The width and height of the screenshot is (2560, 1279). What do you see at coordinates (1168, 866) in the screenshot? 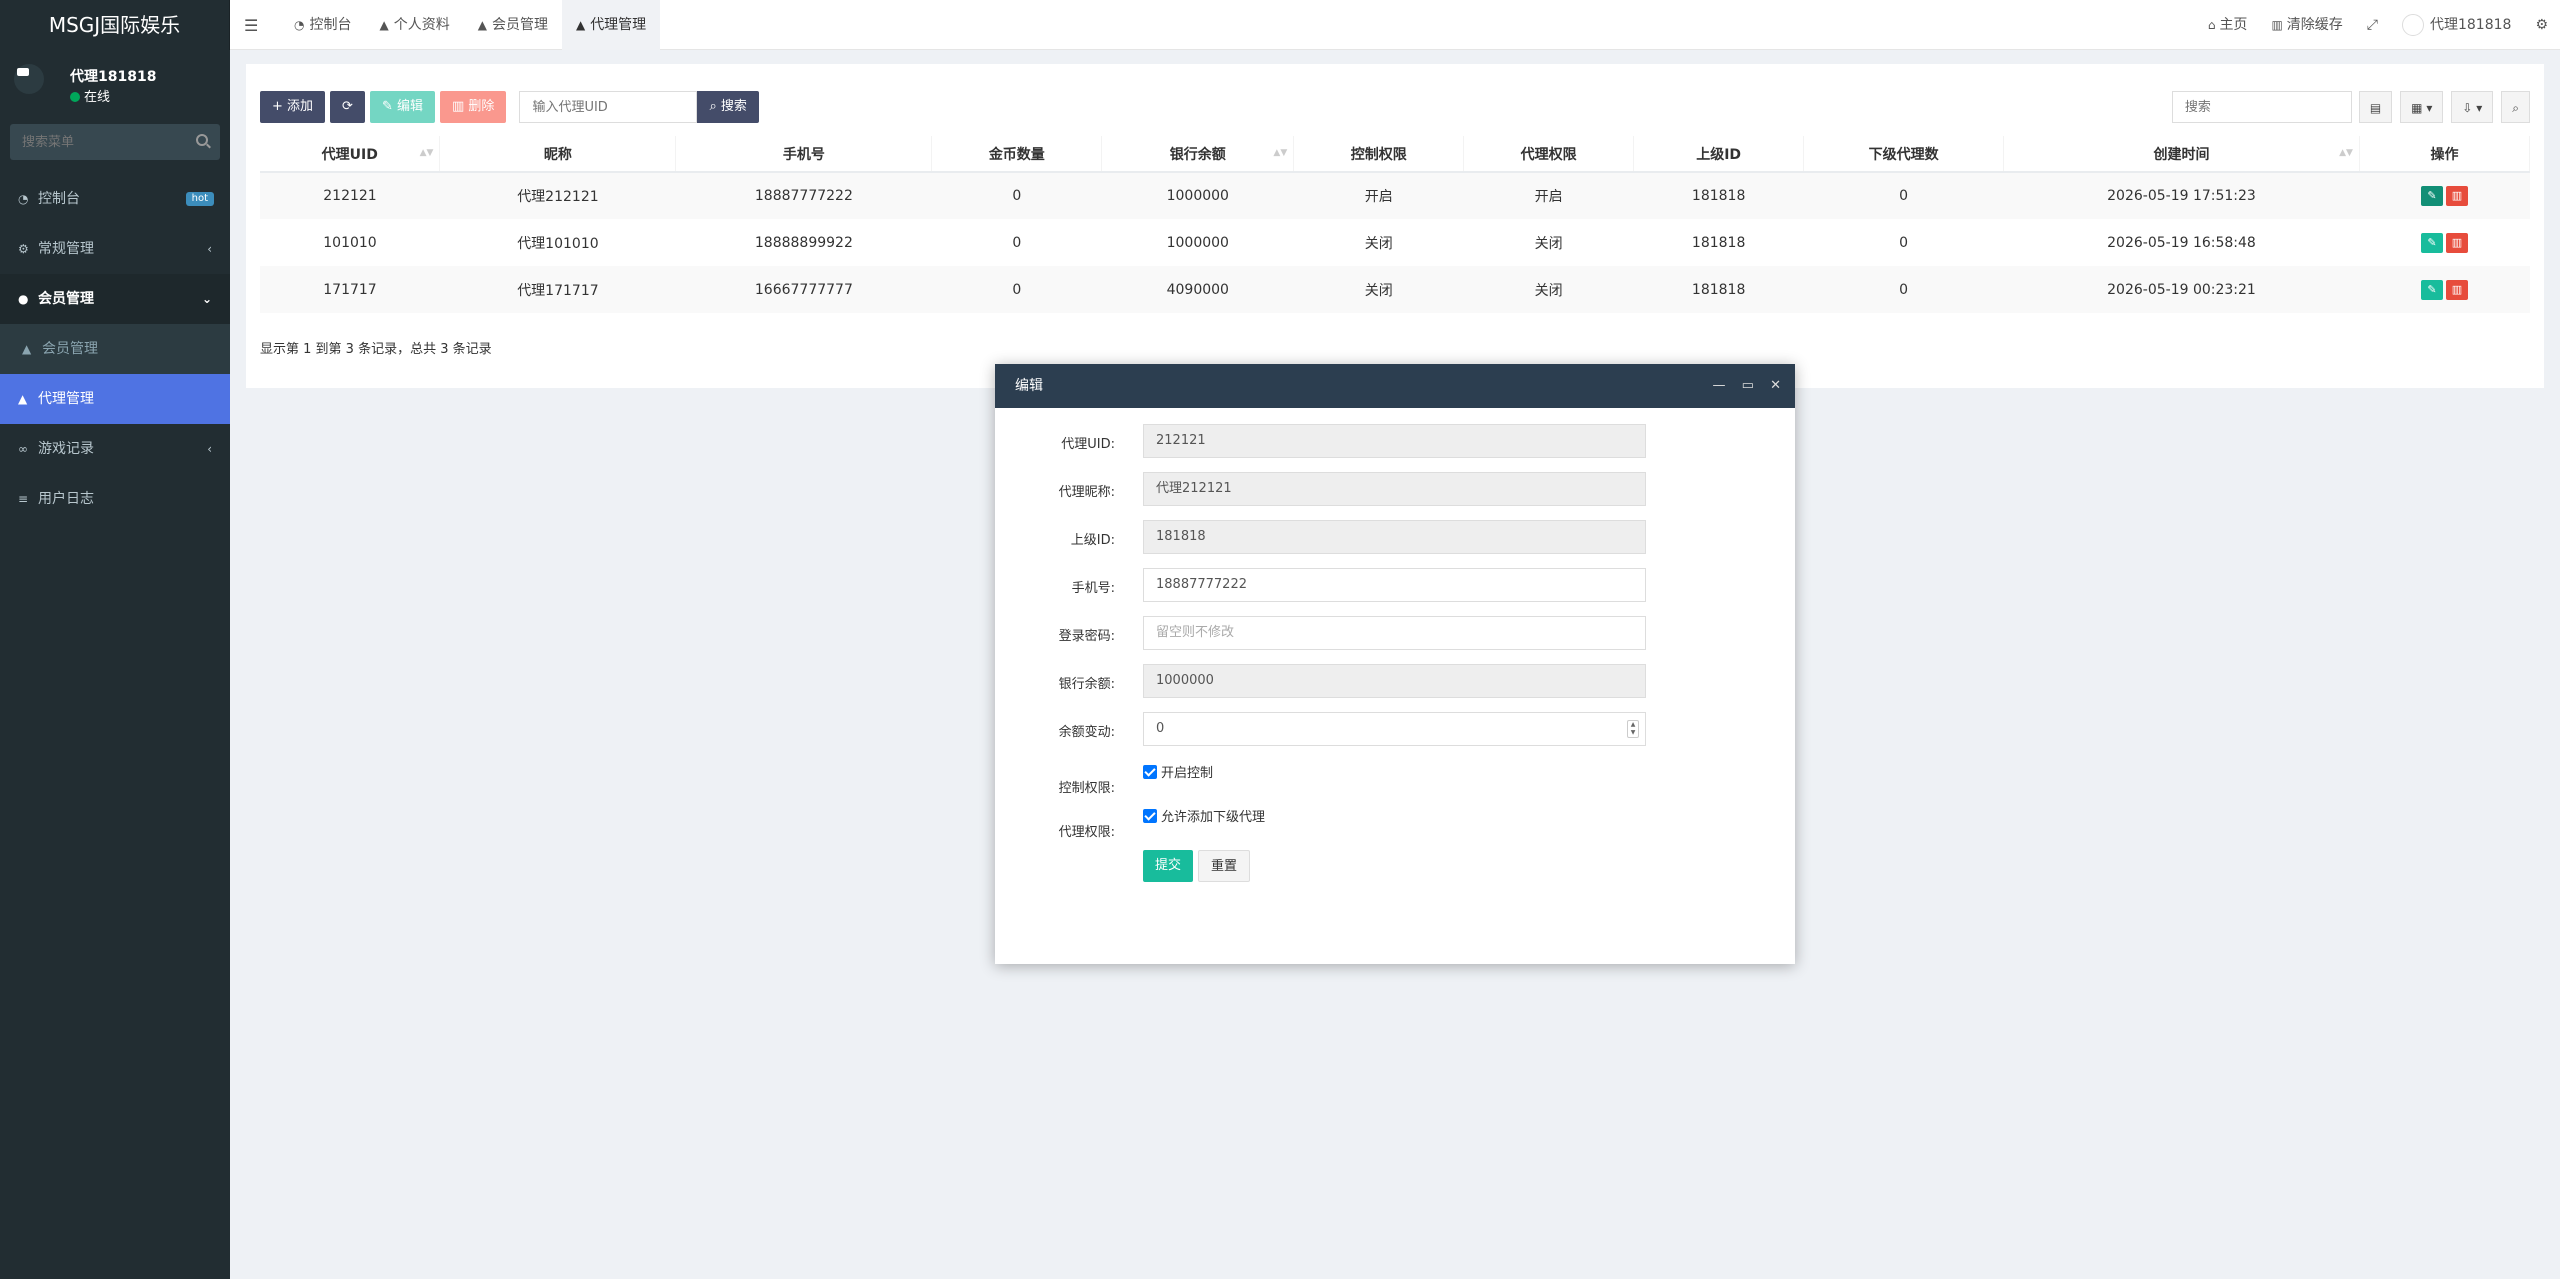
I see `submit-button: 提交` at bounding box center [1168, 866].